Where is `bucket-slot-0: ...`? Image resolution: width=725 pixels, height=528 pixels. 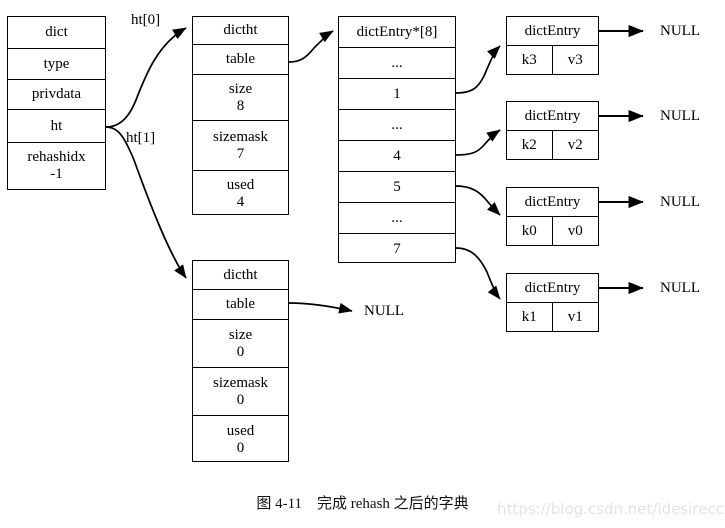 bucket-slot-0: ... is located at coordinates (397, 63).